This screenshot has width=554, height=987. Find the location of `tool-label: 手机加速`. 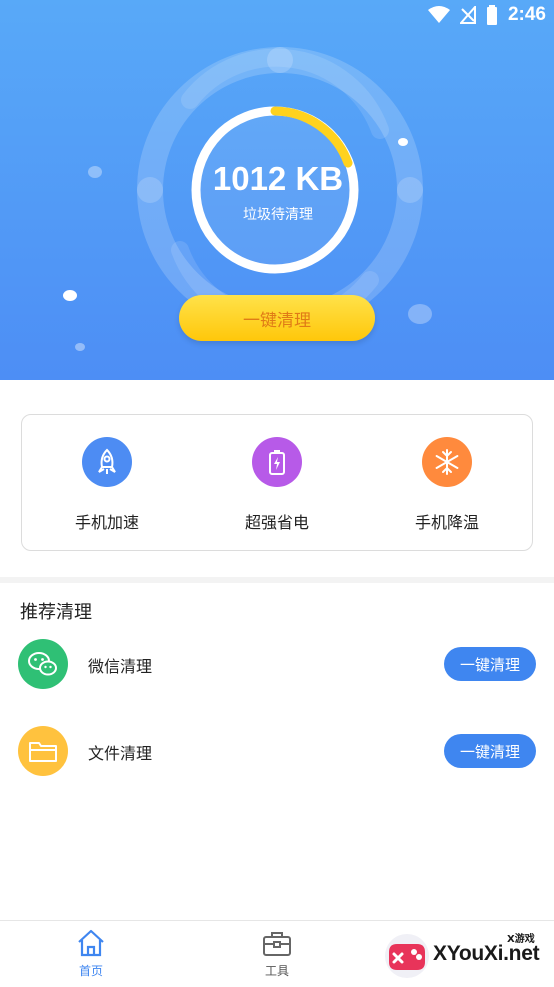

tool-label: 手机加速 is located at coordinates (106, 522).